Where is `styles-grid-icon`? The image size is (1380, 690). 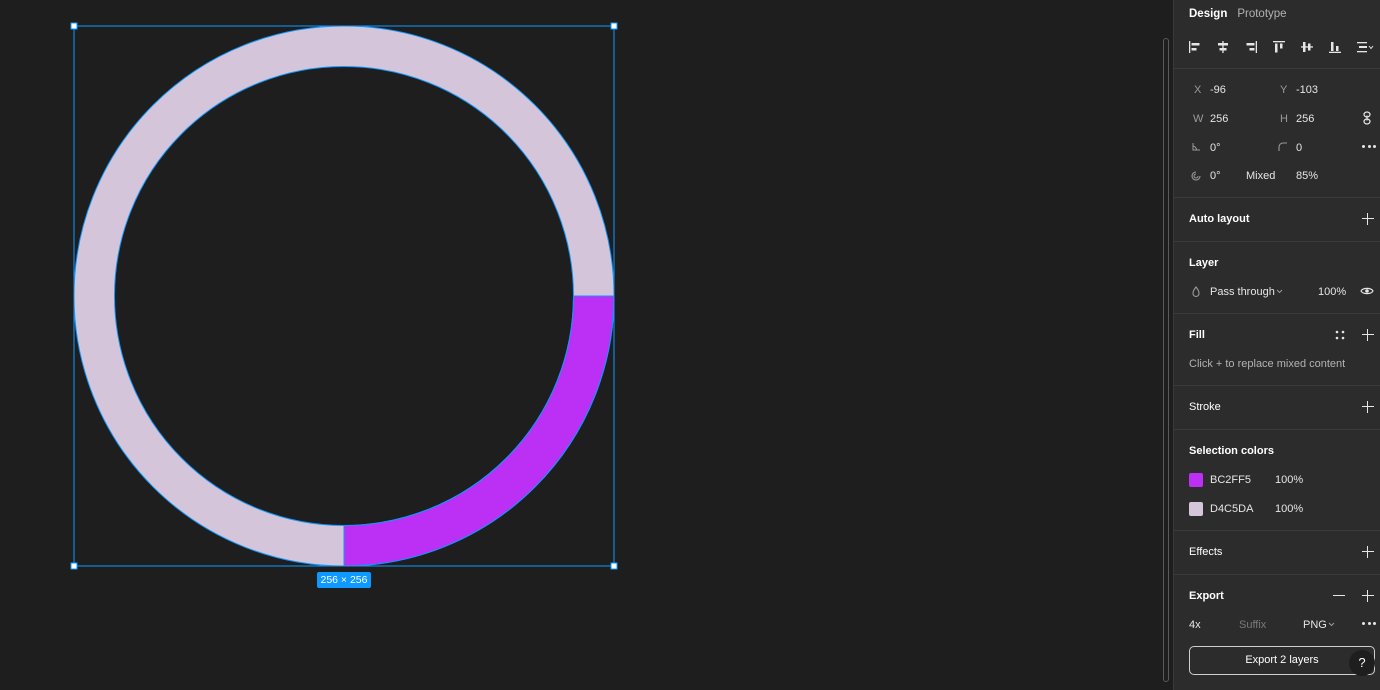 styles-grid-icon is located at coordinates (1340, 335).